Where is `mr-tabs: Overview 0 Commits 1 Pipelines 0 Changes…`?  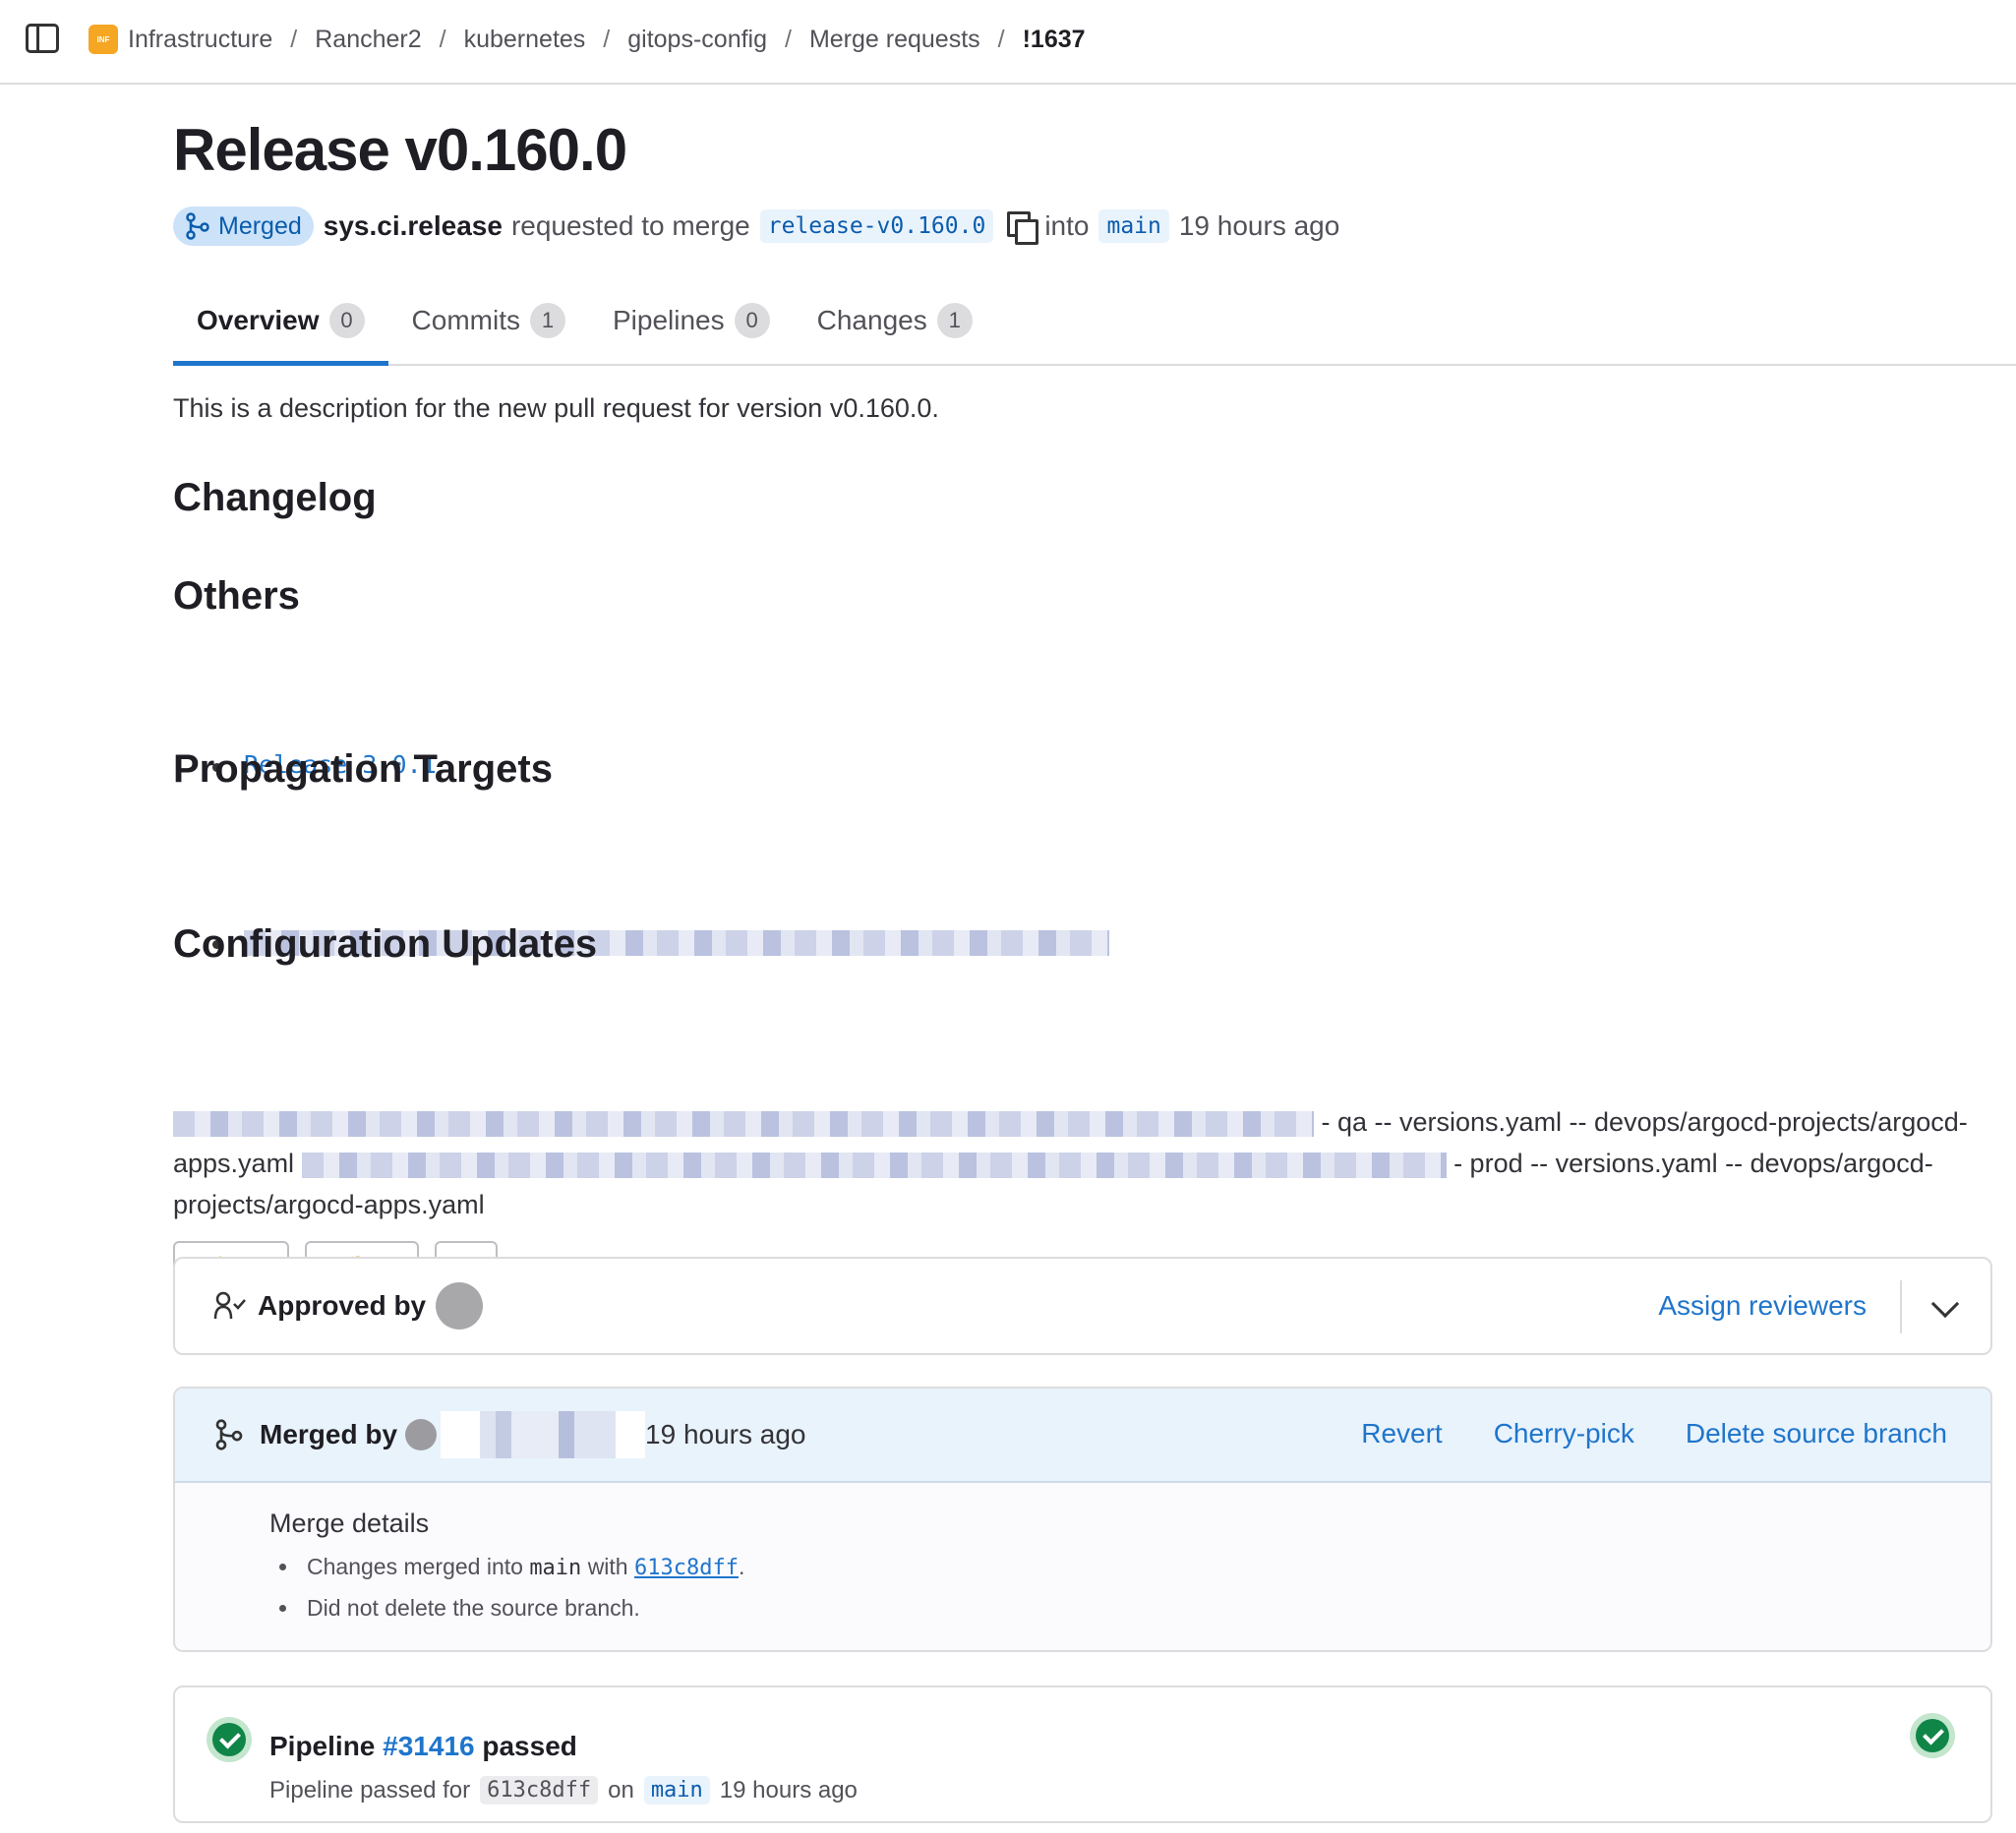 mr-tabs: Overview 0 Commits 1 Pipelines 0 Changes… is located at coordinates (1094, 321).